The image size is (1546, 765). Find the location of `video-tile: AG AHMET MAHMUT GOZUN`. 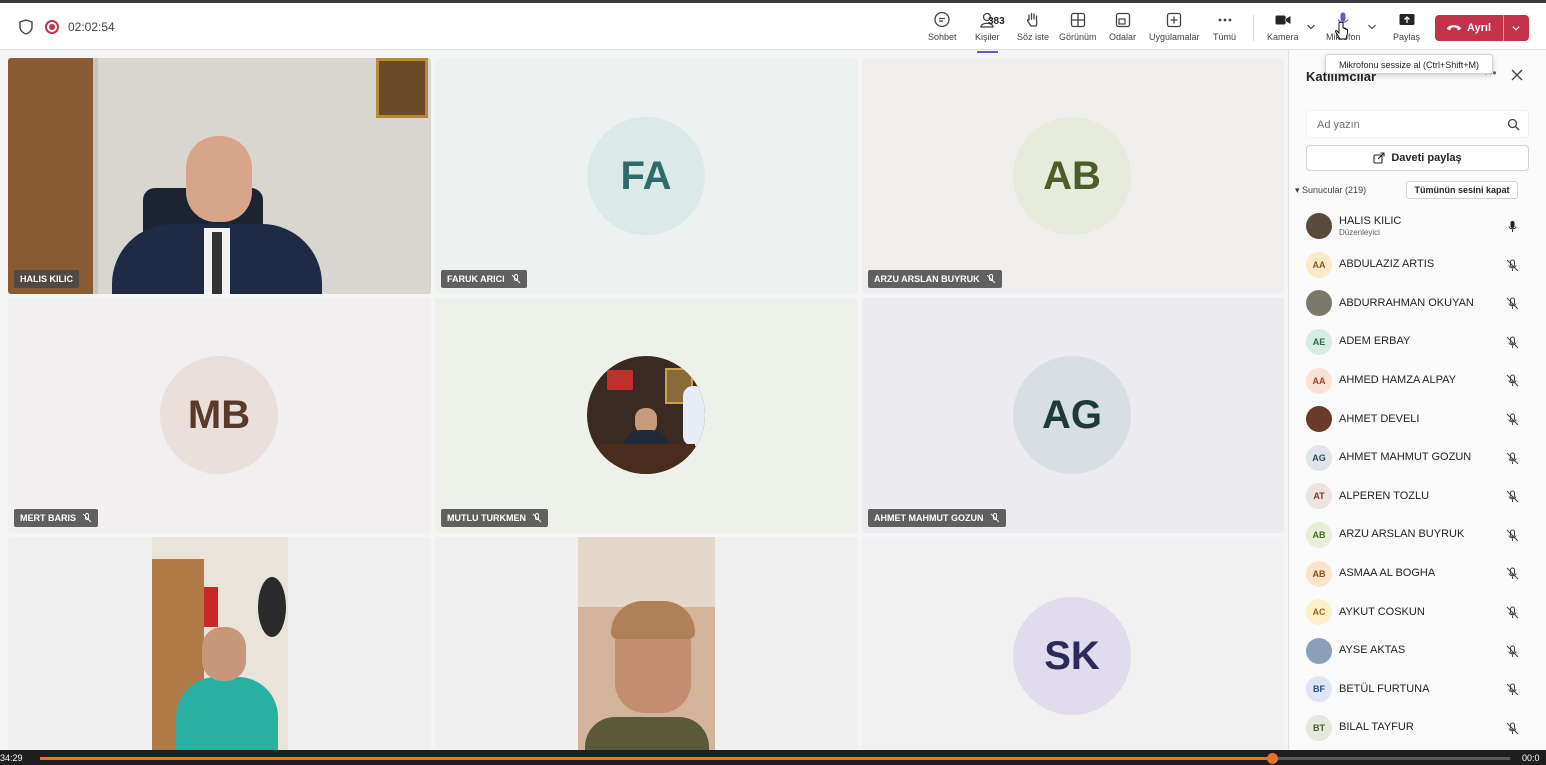

video-tile: AG AHMET MAHMUT GOZUN is located at coordinates (1073, 415).